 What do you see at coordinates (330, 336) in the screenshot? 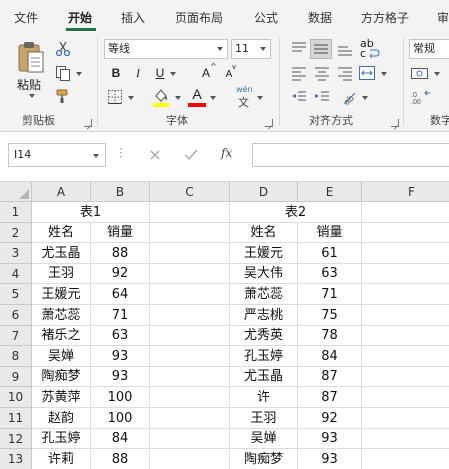
I see `table2-data-cell: 78` at bounding box center [330, 336].